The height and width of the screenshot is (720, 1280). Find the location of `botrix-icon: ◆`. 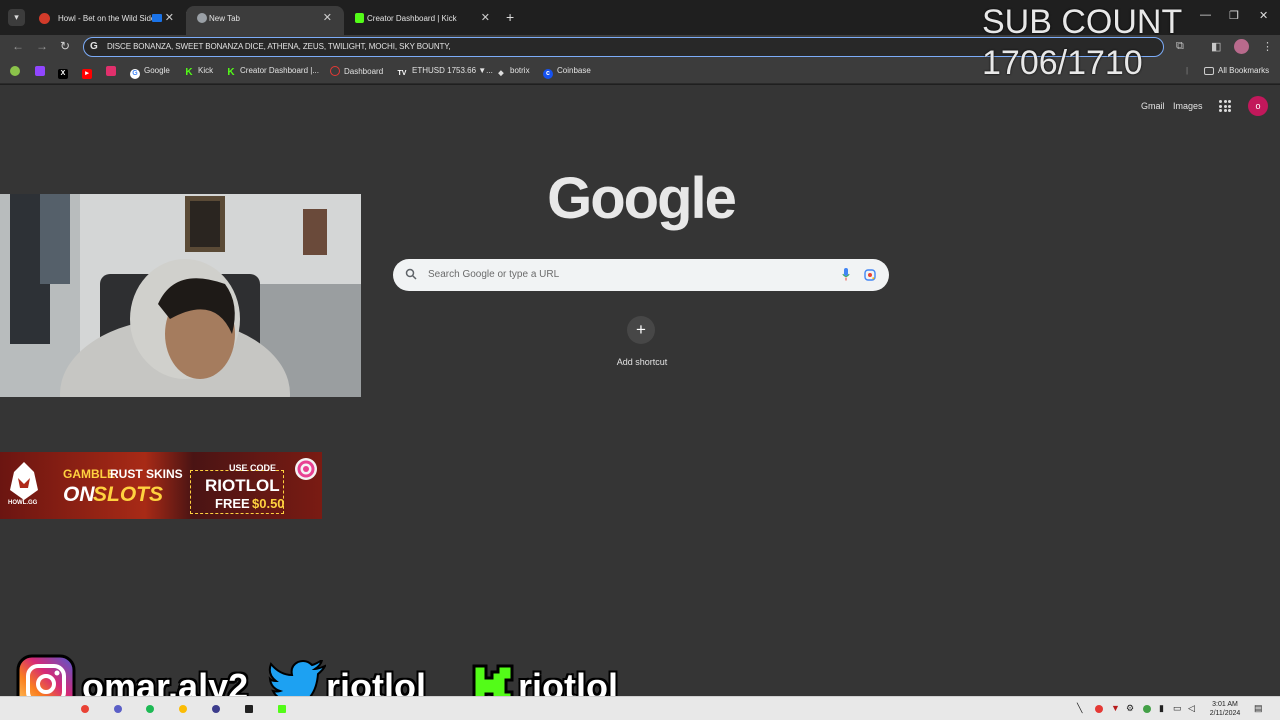

botrix-icon: ◆ is located at coordinates (501, 73).